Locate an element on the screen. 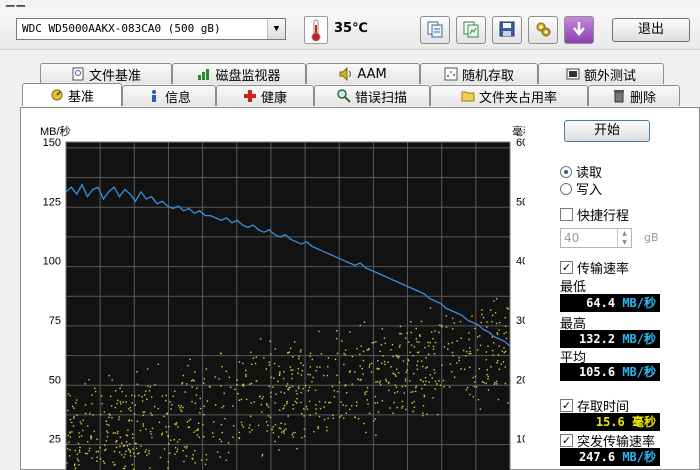  copy-text-button is located at coordinates (435, 30).